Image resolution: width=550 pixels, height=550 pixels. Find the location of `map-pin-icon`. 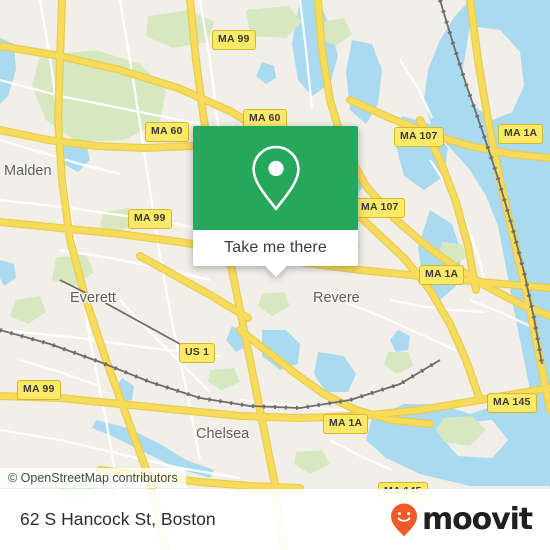

map-pin-icon is located at coordinates (275, 178).